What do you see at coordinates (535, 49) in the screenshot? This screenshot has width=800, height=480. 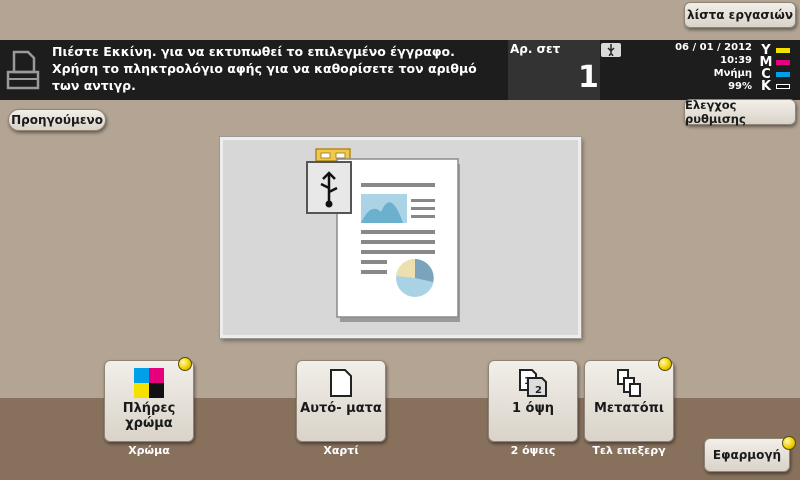 I see `copies-label: Αρ. σετ` at bounding box center [535, 49].